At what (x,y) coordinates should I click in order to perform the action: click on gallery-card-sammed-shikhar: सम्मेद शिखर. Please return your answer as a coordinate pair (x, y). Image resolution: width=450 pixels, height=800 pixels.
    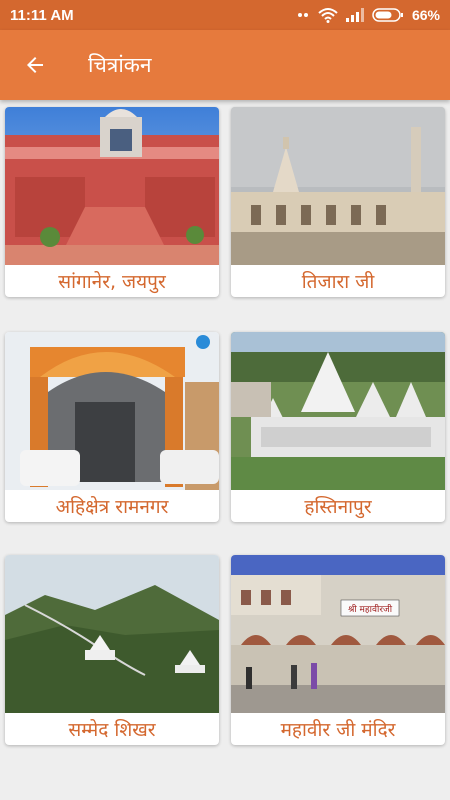
    Looking at the image, I should click on (112, 650).